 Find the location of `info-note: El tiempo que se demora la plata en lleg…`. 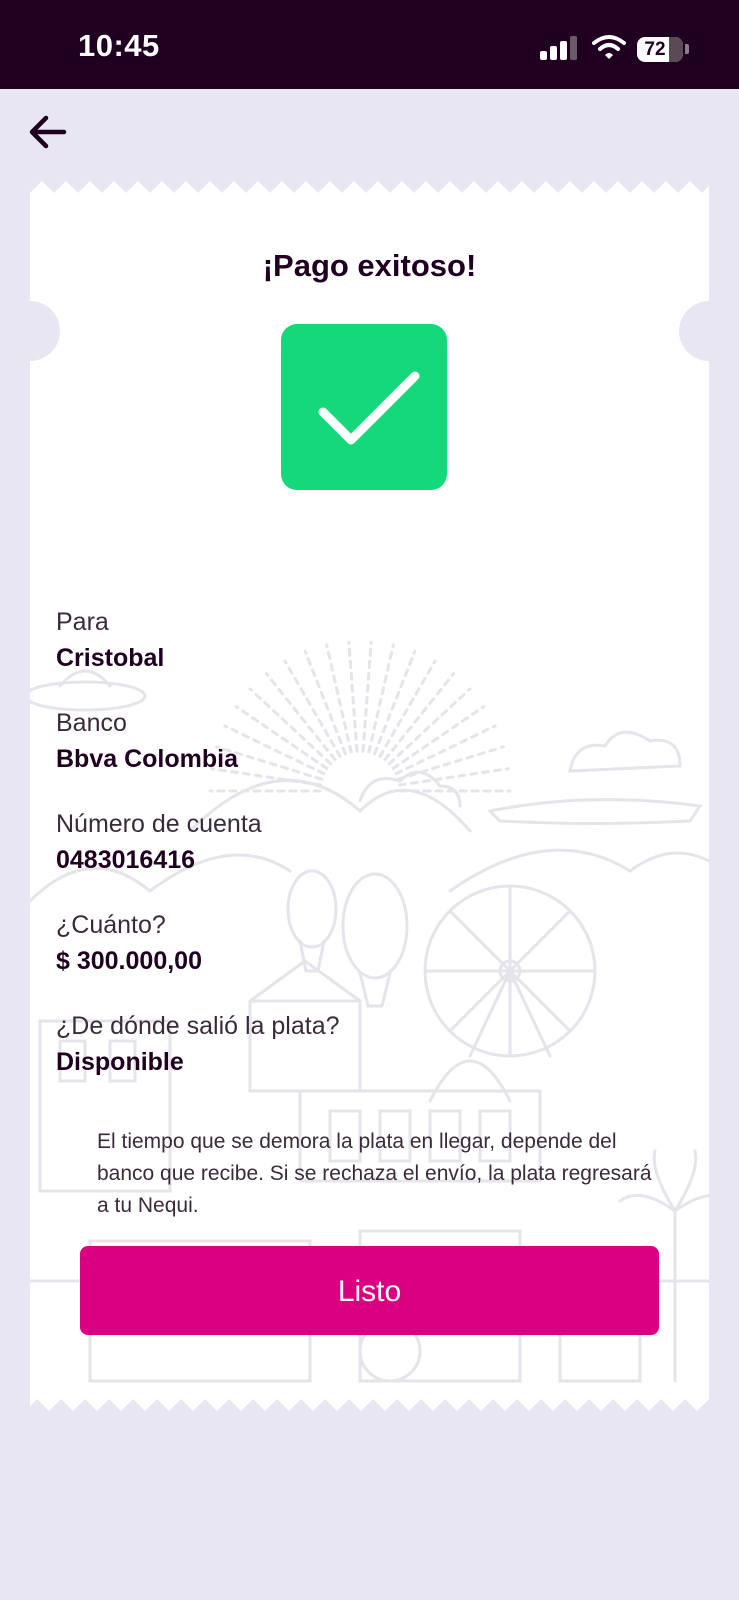

info-note: El tiempo que se demora la plata en lleg… is located at coordinates (374, 1173).